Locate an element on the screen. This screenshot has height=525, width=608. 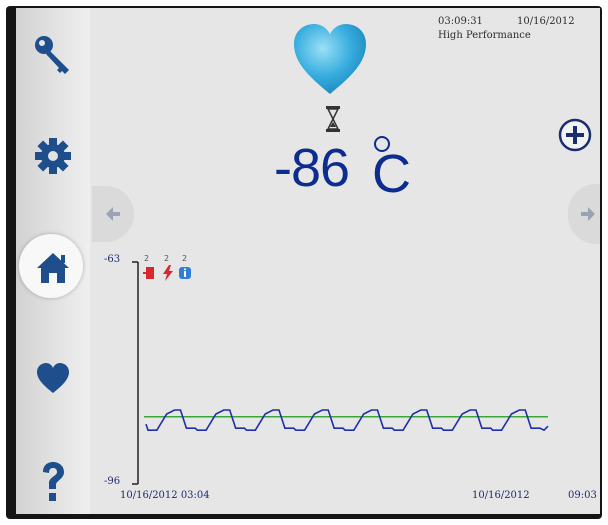
sidebar-item-help is located at coordinates (53, 482).